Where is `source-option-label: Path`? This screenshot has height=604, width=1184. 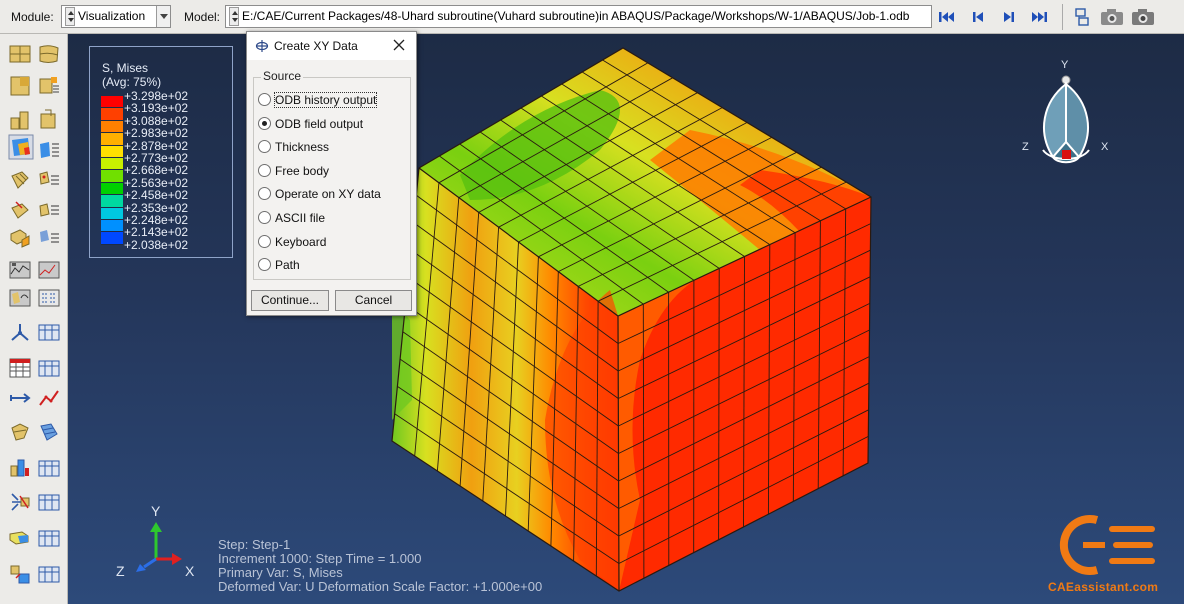
source-option-label: Path is located at coordinates (287, 265).